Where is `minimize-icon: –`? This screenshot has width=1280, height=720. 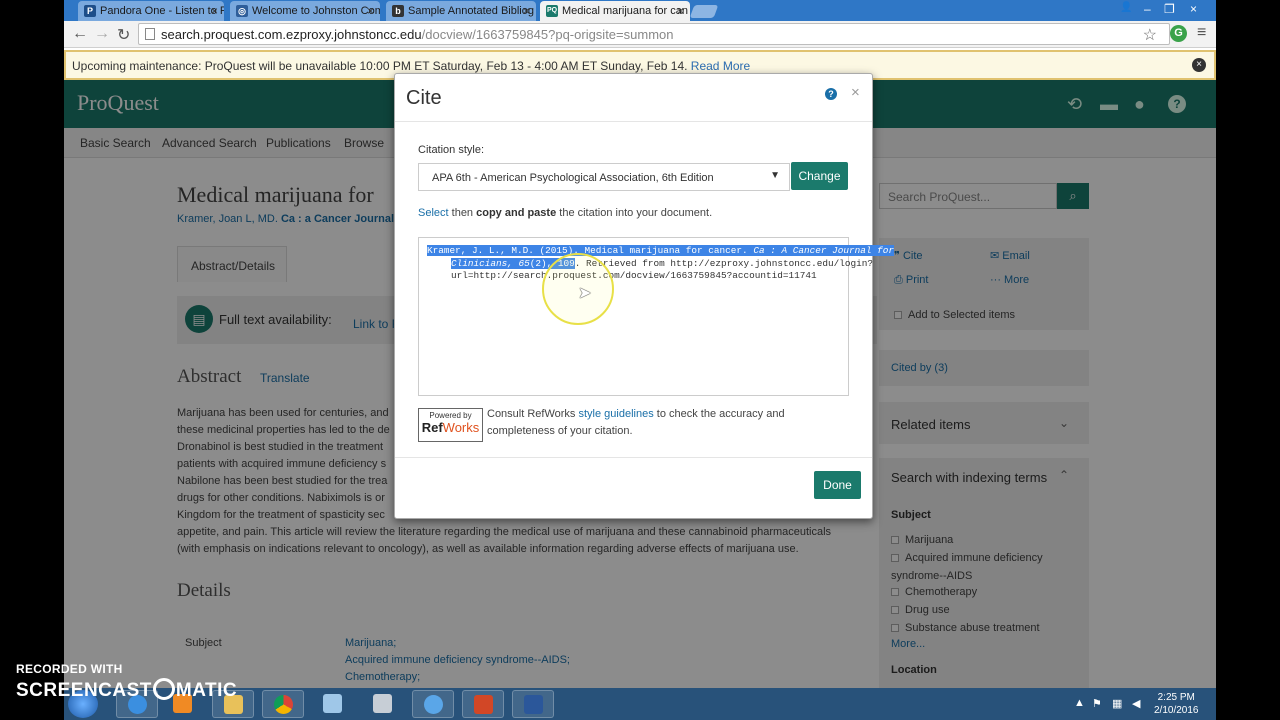 minimize-icon: – is located at coordinates (1147, 9).